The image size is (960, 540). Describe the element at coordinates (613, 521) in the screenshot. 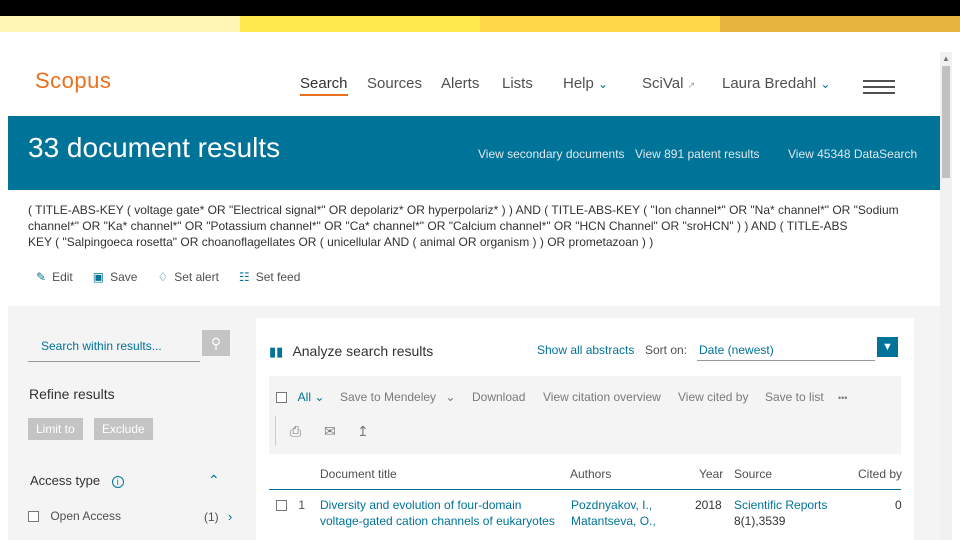

I see `author-link: Matantseva, O.,` at that location.